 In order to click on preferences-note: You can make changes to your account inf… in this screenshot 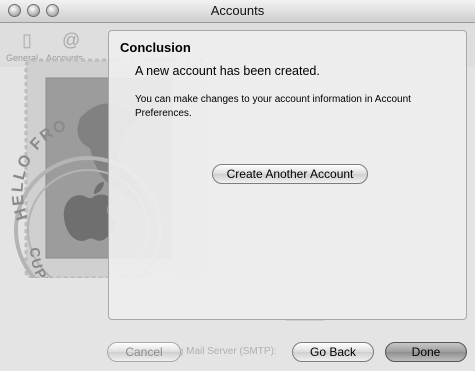, I will do `click(273, 106)`.